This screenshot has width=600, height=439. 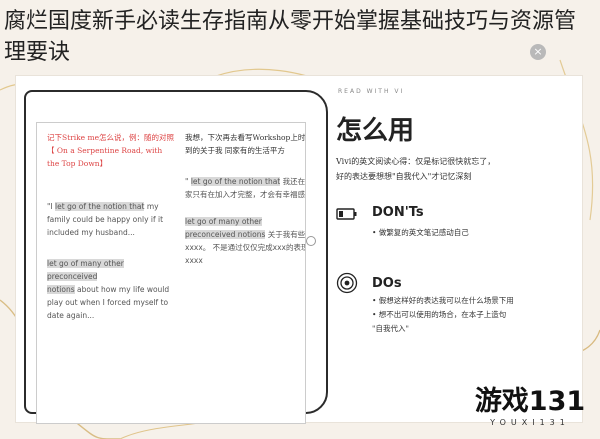 What do you see at coordinates (61, 289) in the screenshot?
I see `highlight: notions` at bounding box center [61, 289].